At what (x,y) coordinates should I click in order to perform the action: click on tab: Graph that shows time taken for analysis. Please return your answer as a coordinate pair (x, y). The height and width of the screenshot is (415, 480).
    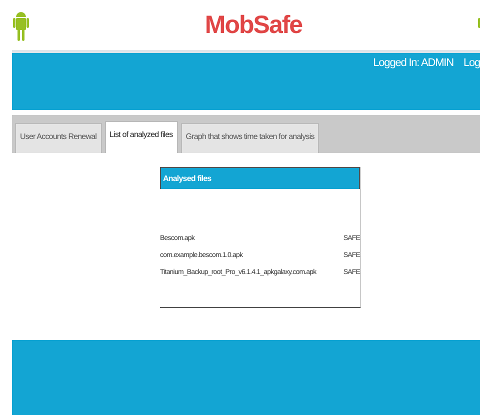
    Looking at the image, I should click on (250, 138).